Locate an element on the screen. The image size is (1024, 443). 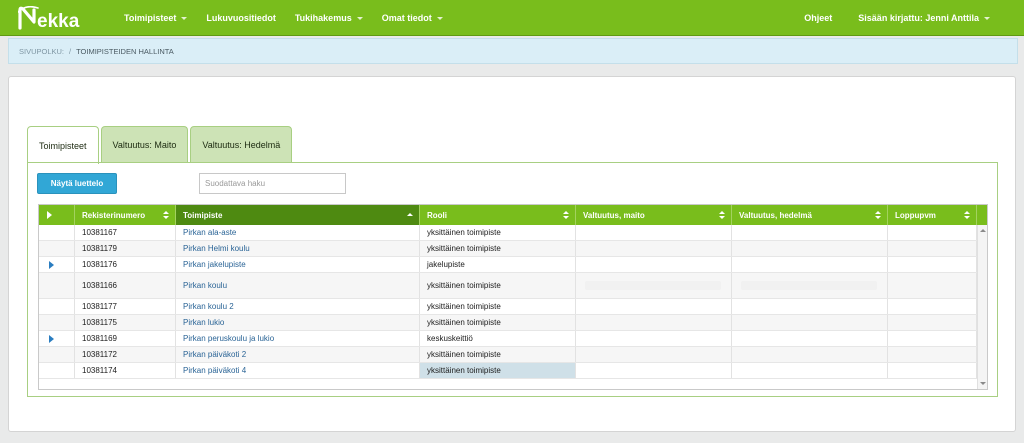
cell-role: keskuskeittiö is located at coordinates (498, 338).